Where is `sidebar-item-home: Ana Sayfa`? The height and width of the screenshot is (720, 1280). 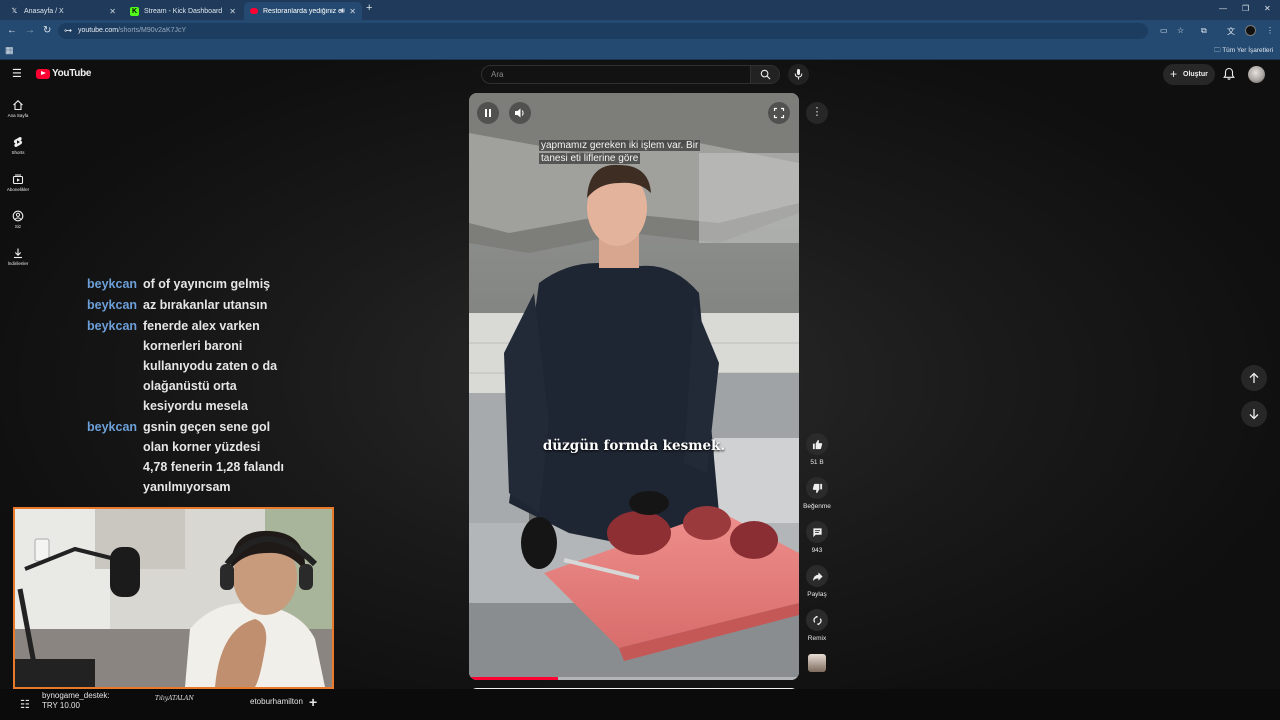 sidebar-item-home: Ana Sayfa is located at coordinates (18, 108).